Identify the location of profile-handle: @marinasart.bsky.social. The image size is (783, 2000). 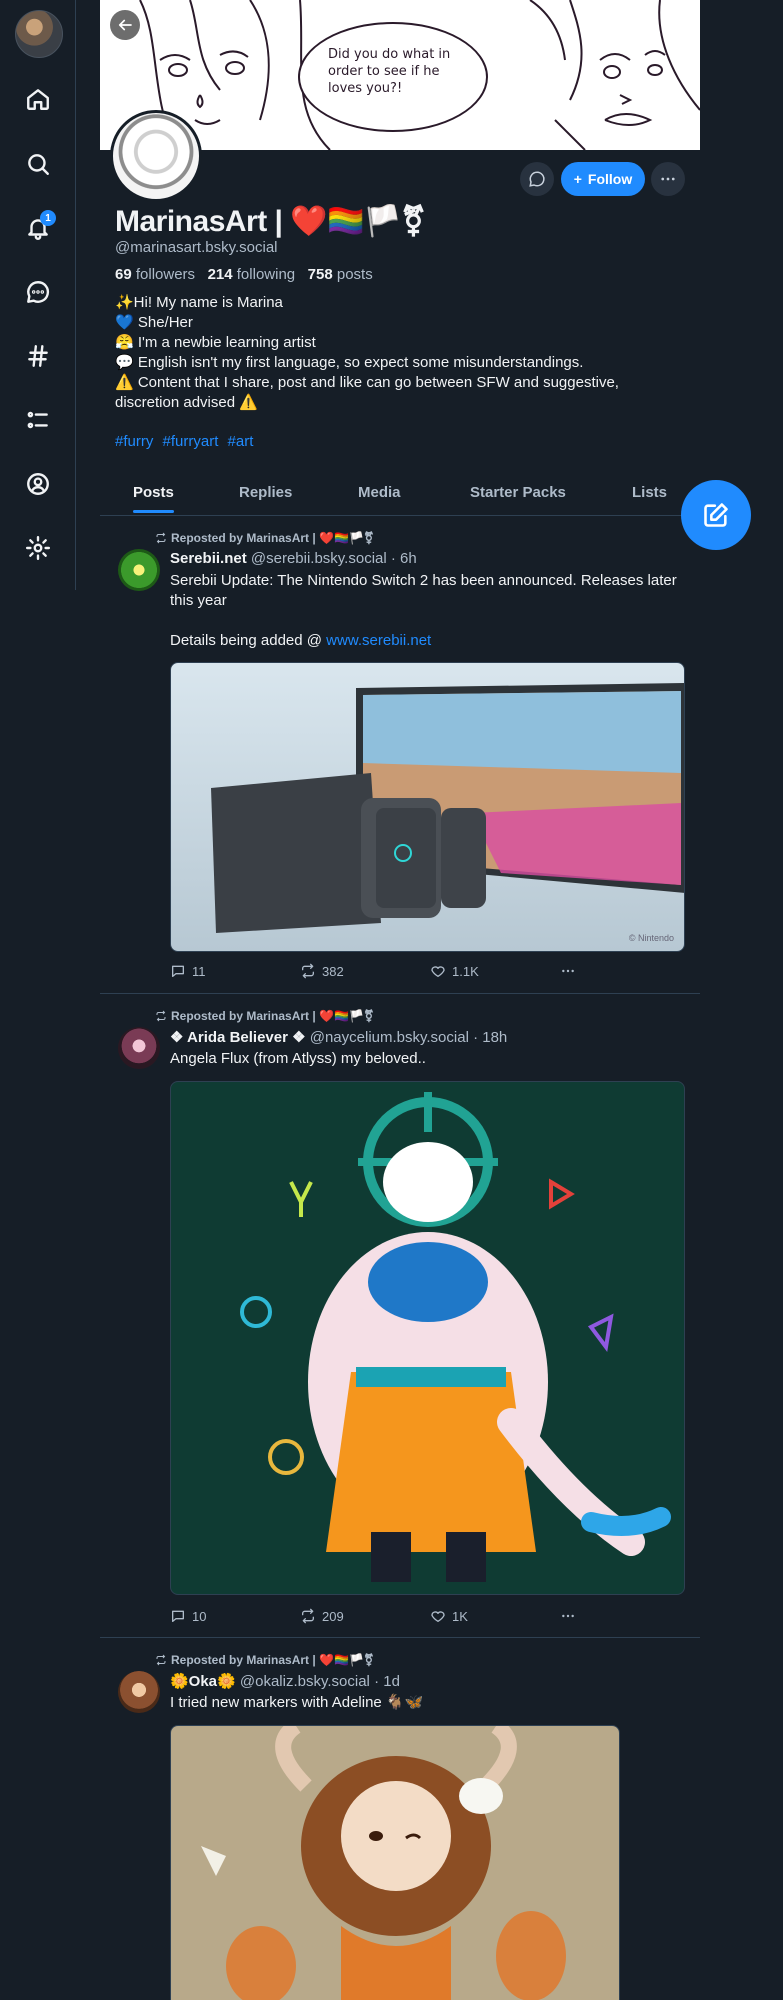
(196, 247).